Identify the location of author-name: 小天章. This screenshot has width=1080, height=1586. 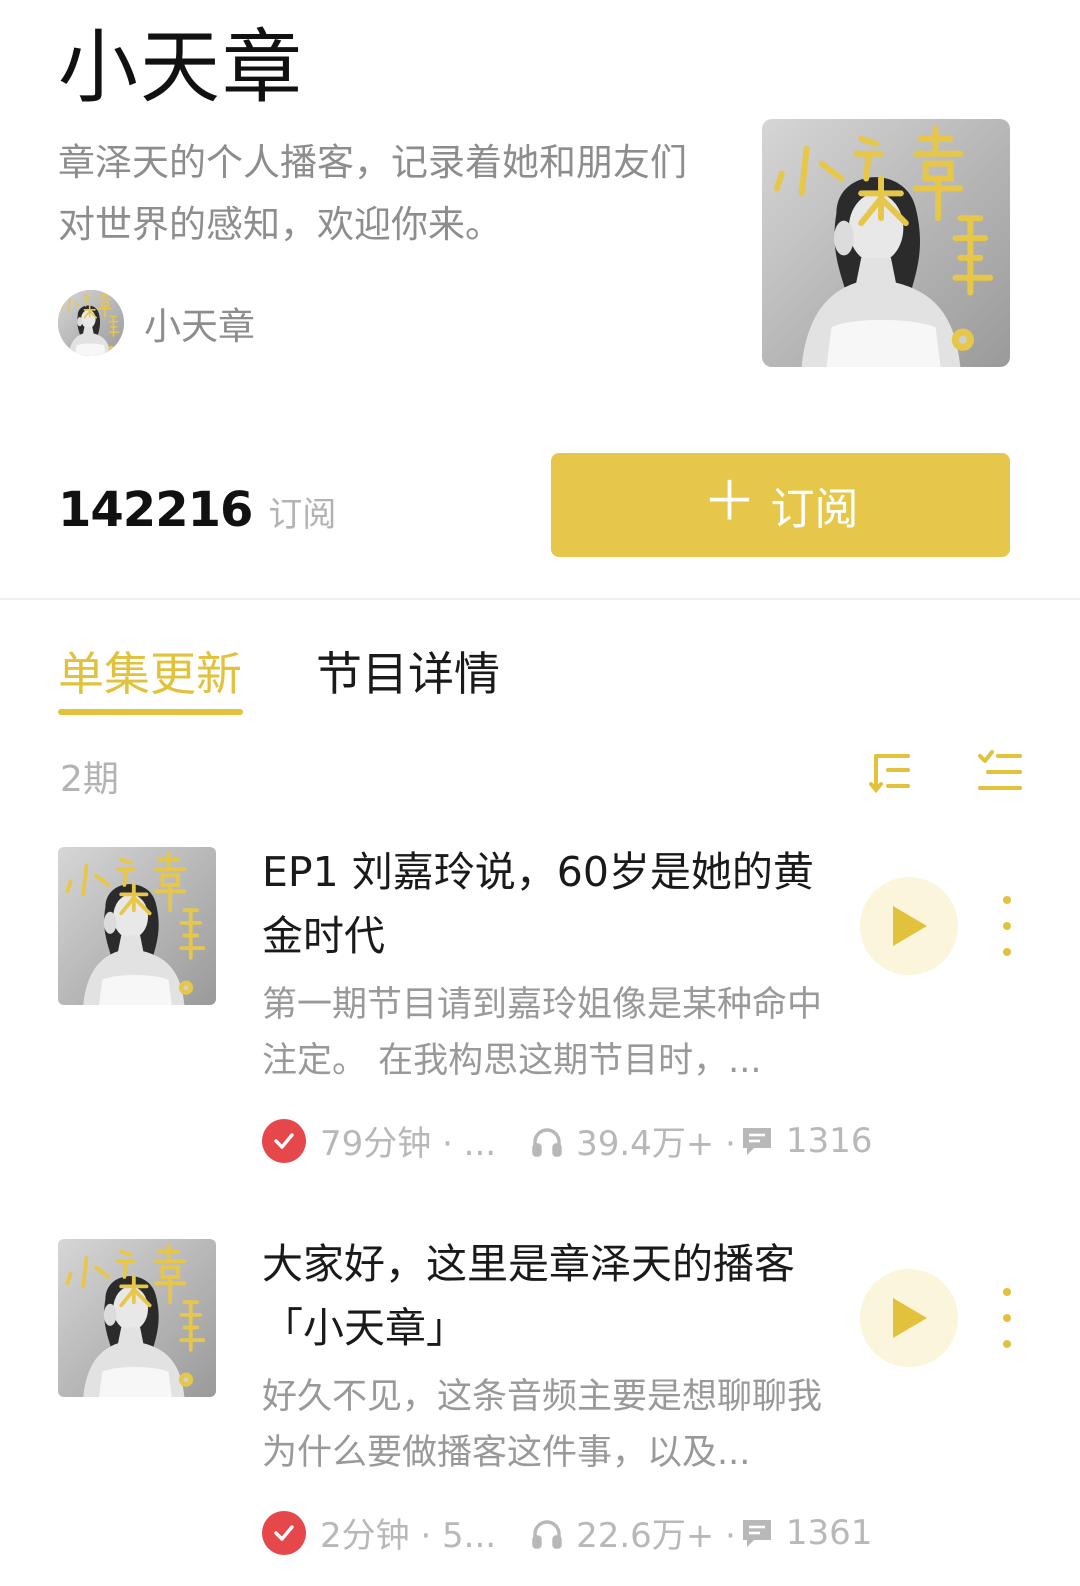
(199, 323).